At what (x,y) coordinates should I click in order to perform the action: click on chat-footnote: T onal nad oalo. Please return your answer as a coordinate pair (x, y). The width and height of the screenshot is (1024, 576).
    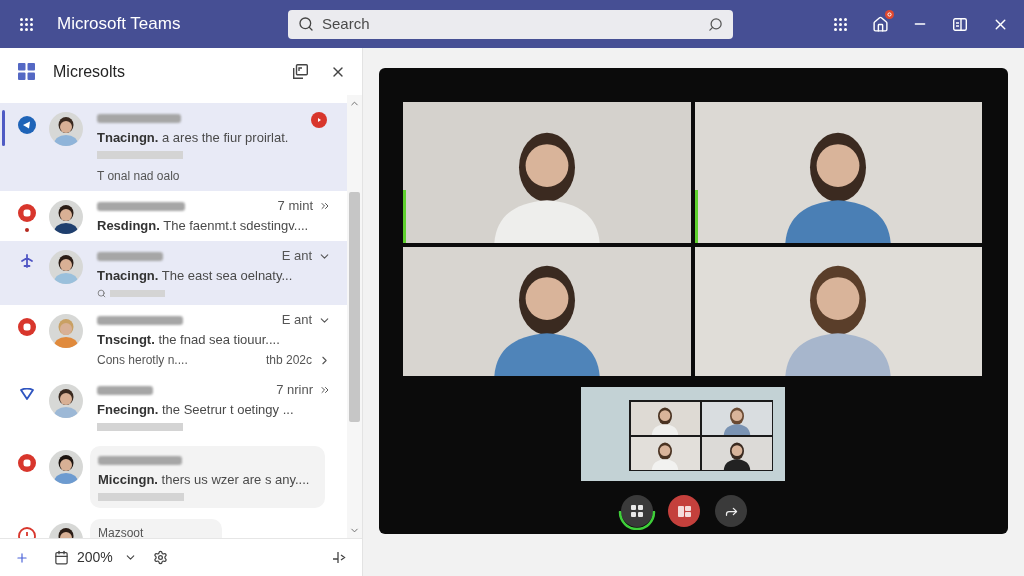
    Looking at the image, I should click on (138, 176).